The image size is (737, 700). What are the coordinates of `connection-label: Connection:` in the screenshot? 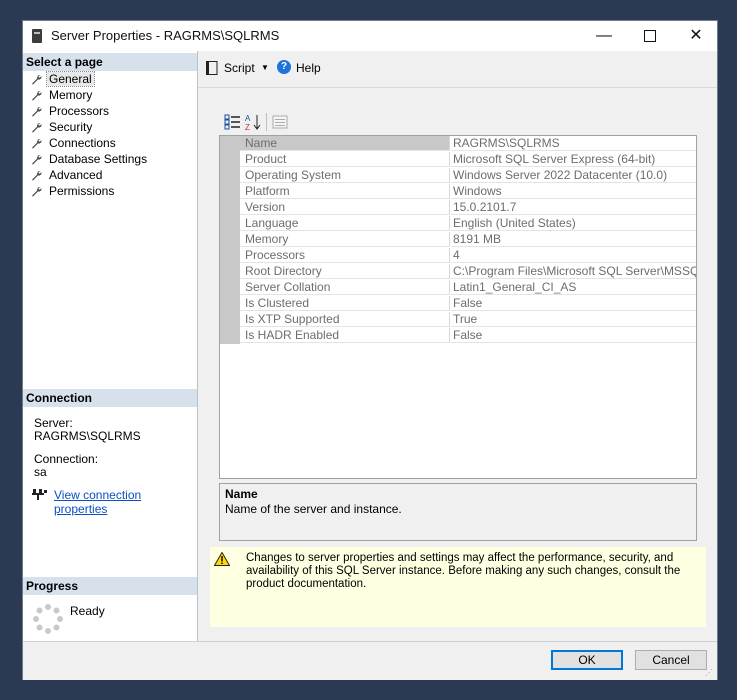 It's located at (66, 459).